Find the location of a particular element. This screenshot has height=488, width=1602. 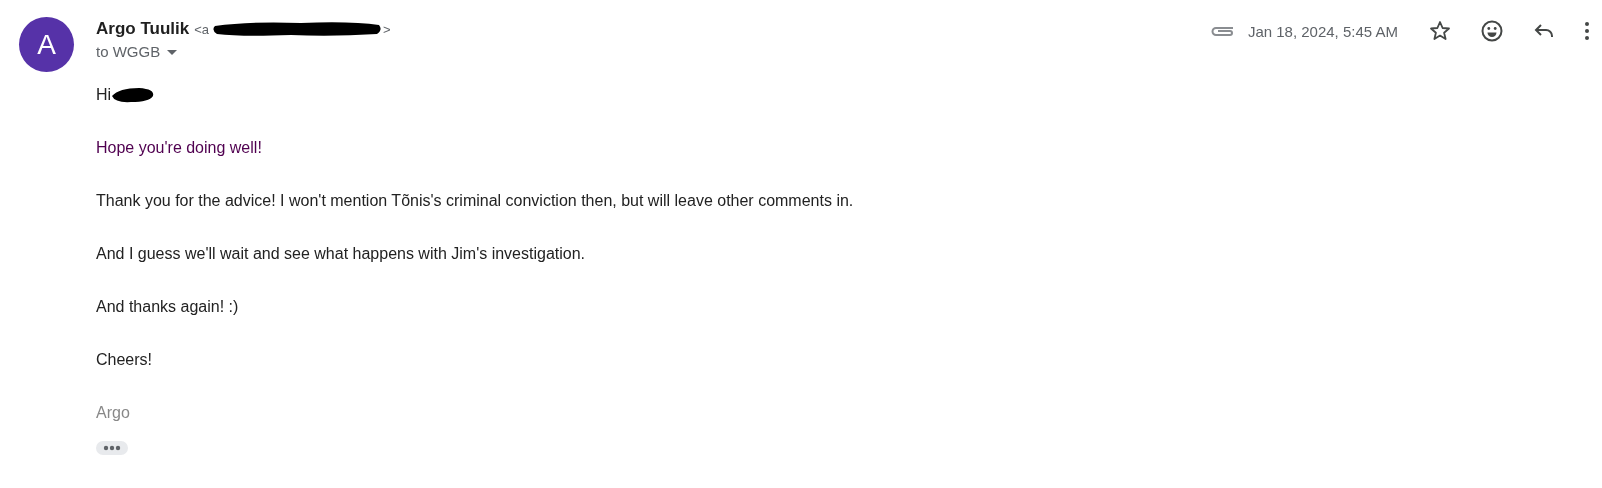

show-trimmed-button is located at coordinates (112, 448).